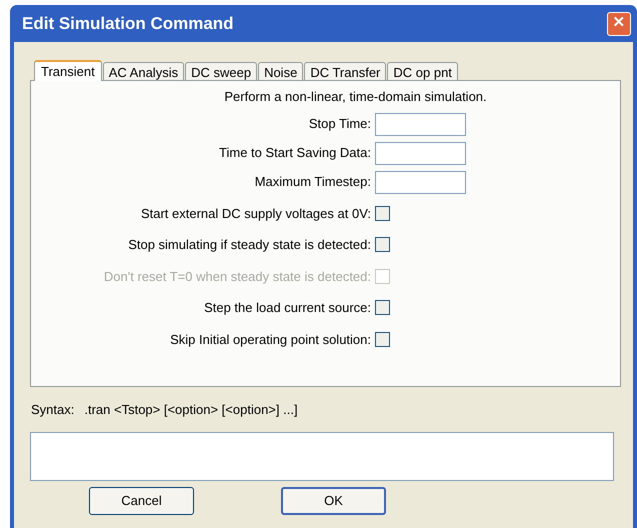 The height and width of the screenshot is (528, 637). Describe the element at coordinates (237, 277) in the screenshot. I see `option-label: Don't reset T=0 when steady state is detected:` at that location.